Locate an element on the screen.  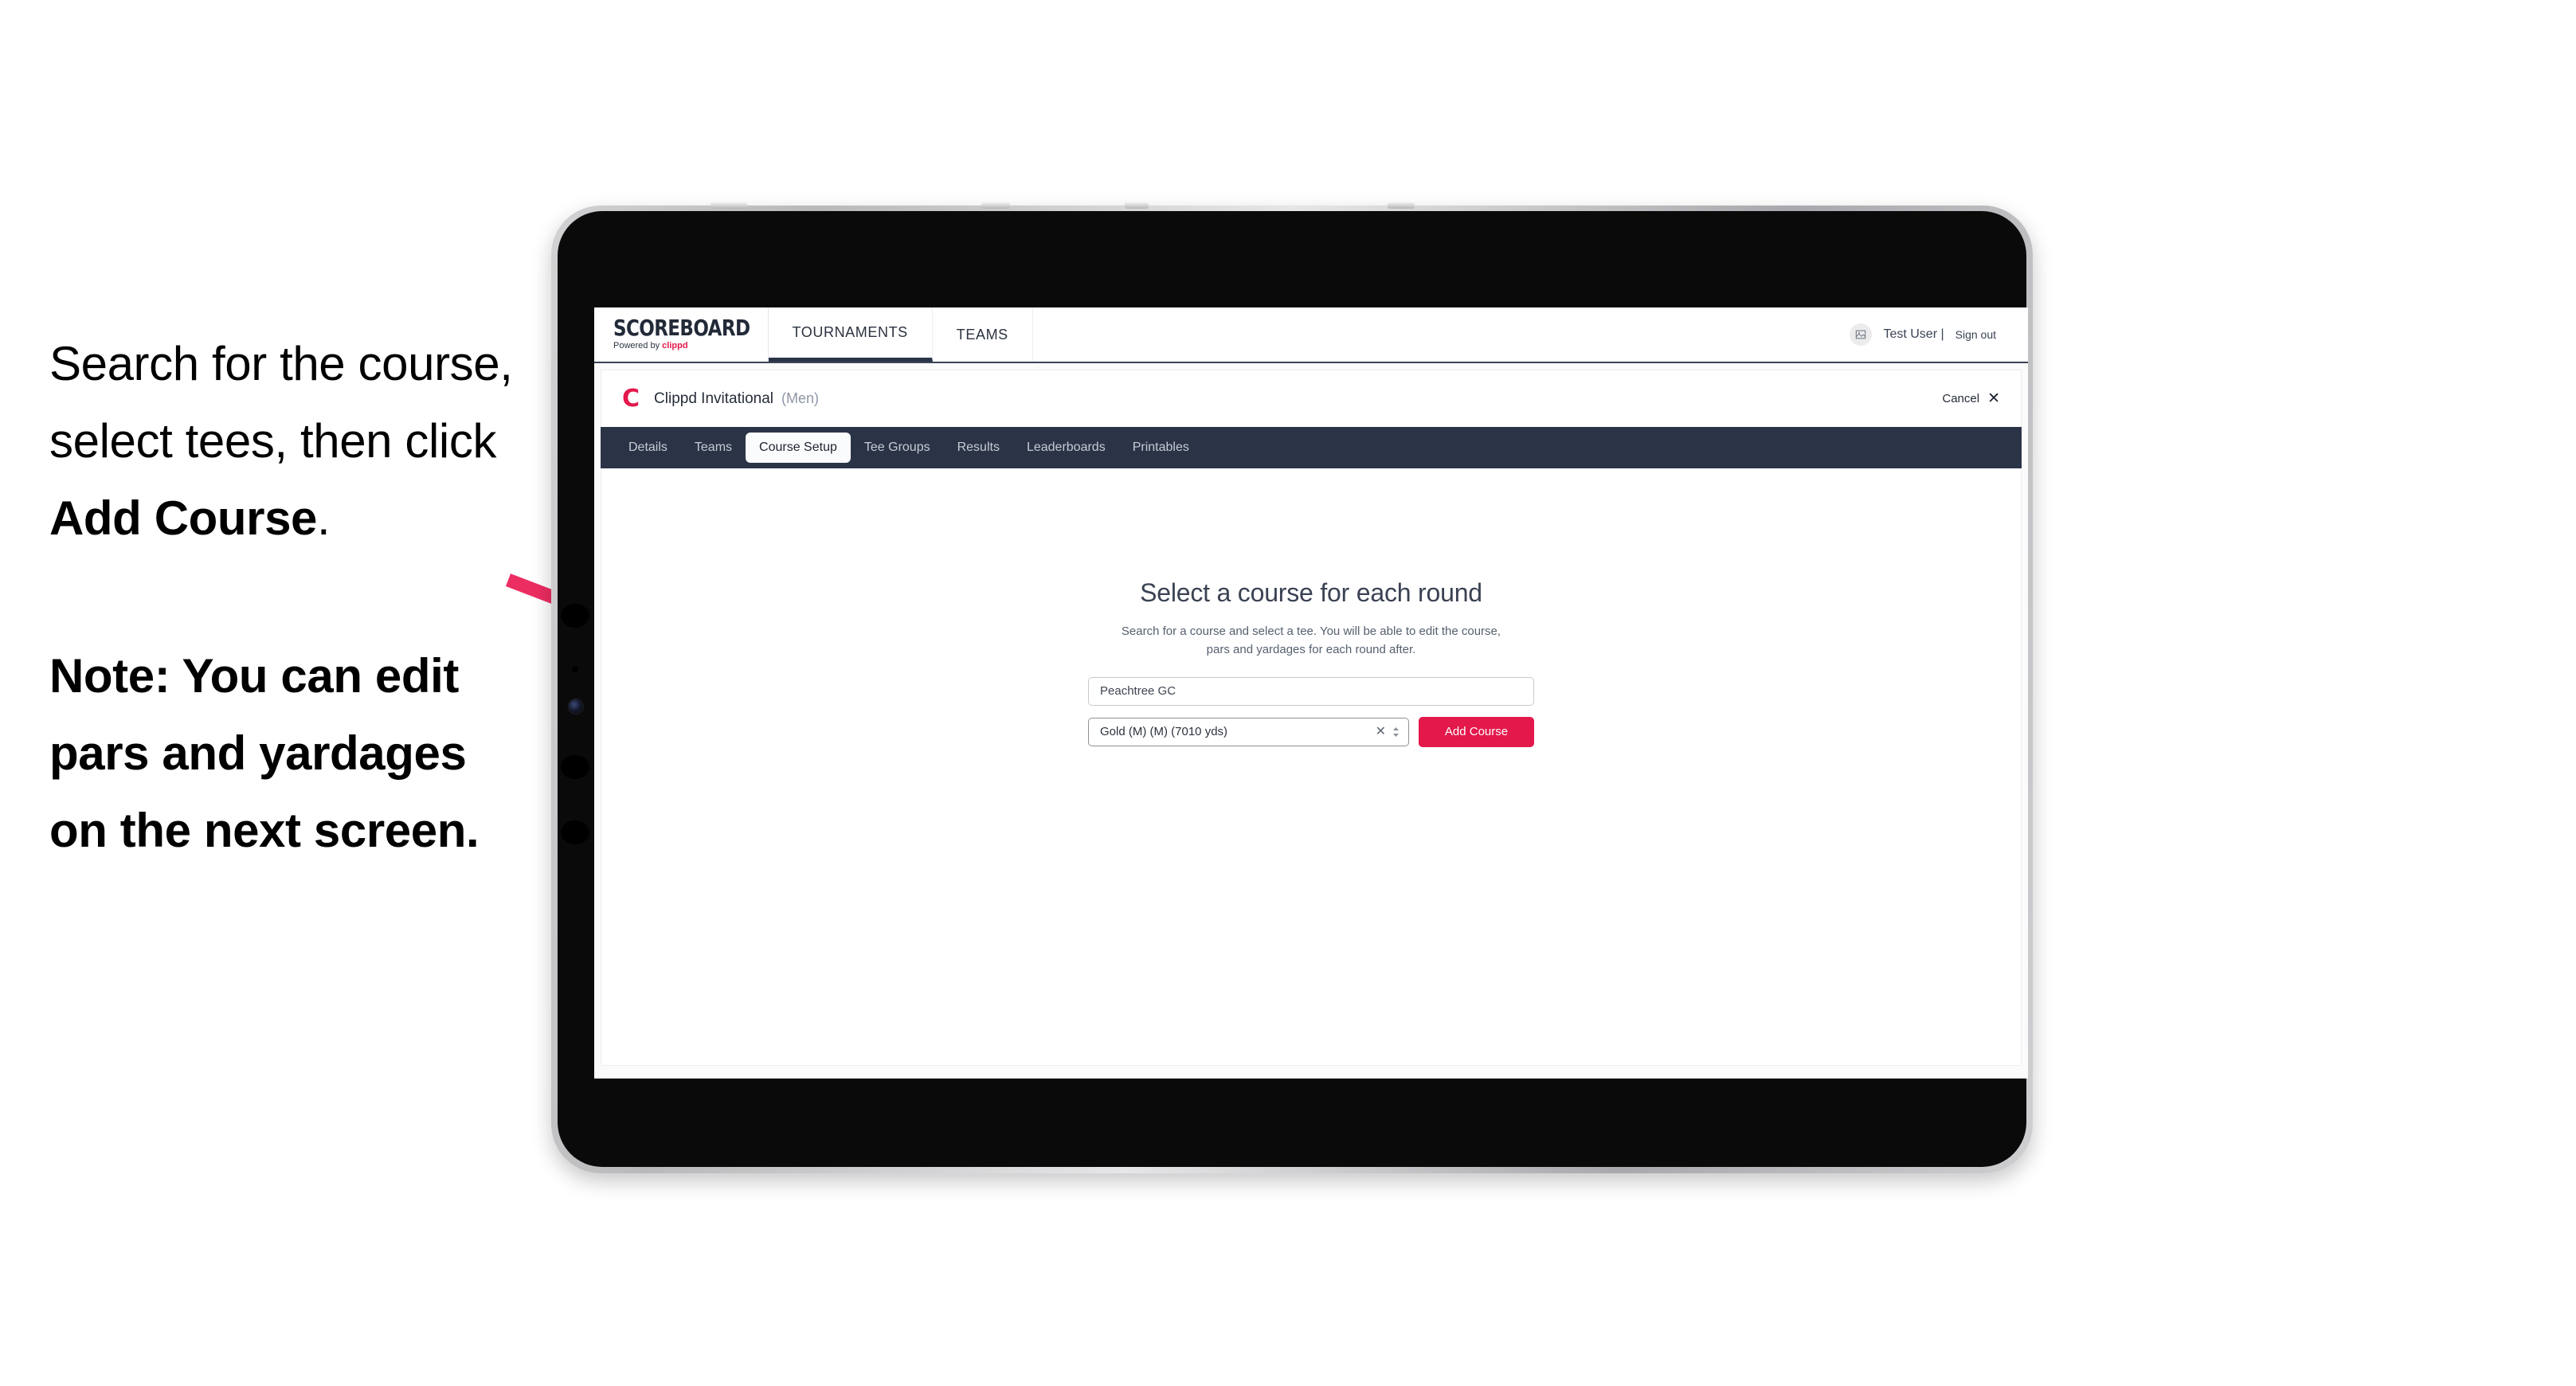
brand-logo: SCOREBOARD Powered by clippd is located at coordinates (681, 334).